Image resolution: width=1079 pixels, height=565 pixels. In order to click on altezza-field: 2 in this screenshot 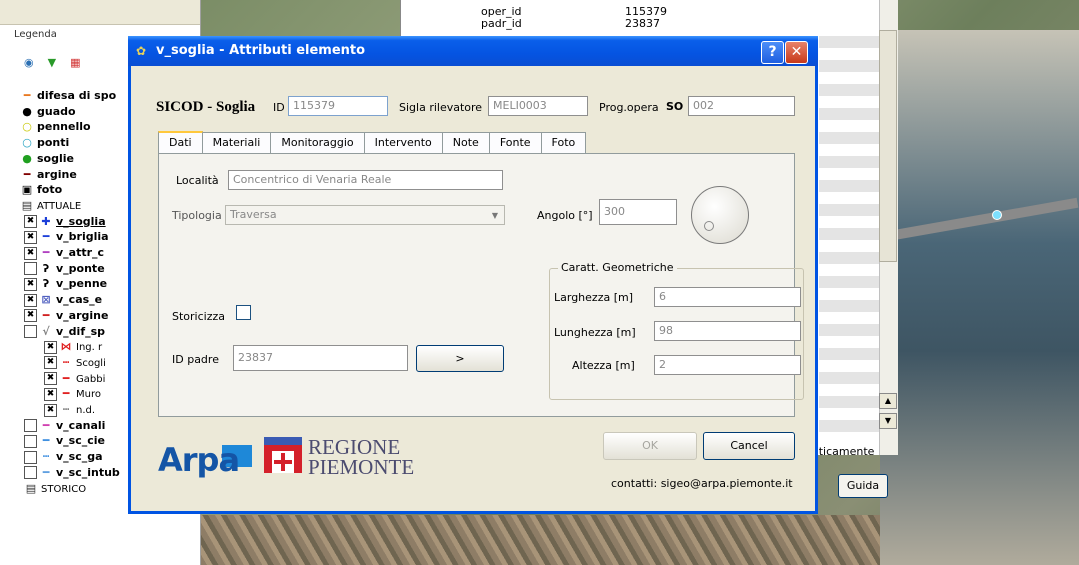, I will do `click(727, 365)`.